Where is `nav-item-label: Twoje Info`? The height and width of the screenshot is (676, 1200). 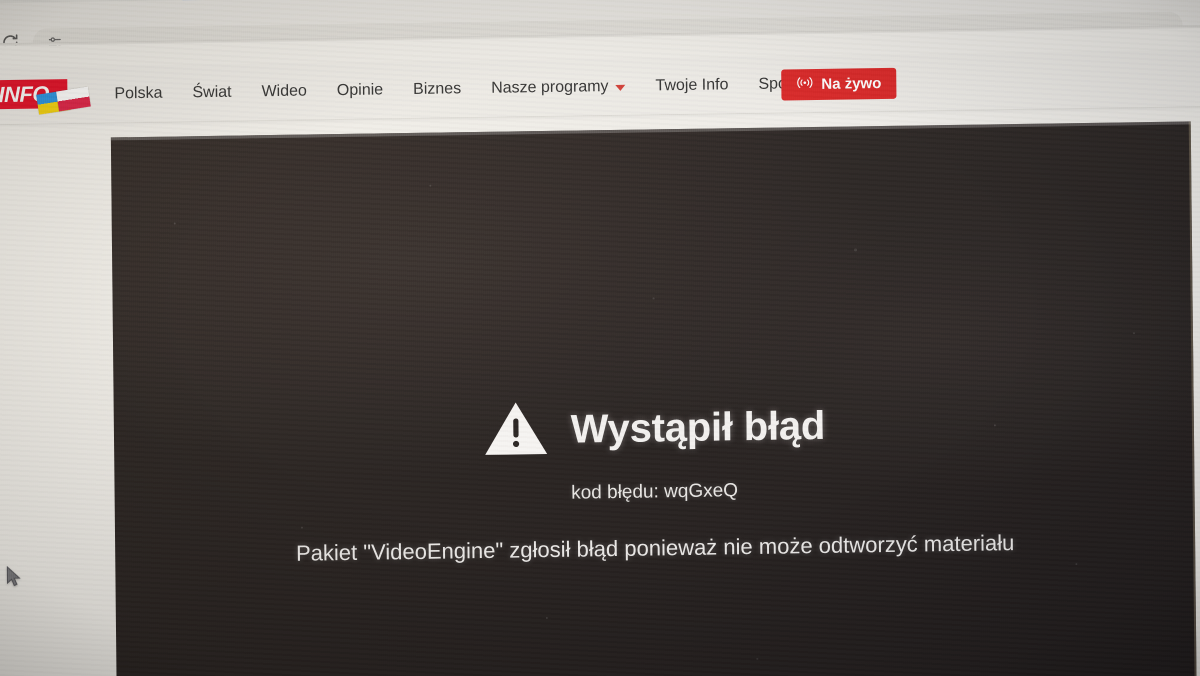
nav-item-label: Twoje Info is located at coordinates (692, 85).